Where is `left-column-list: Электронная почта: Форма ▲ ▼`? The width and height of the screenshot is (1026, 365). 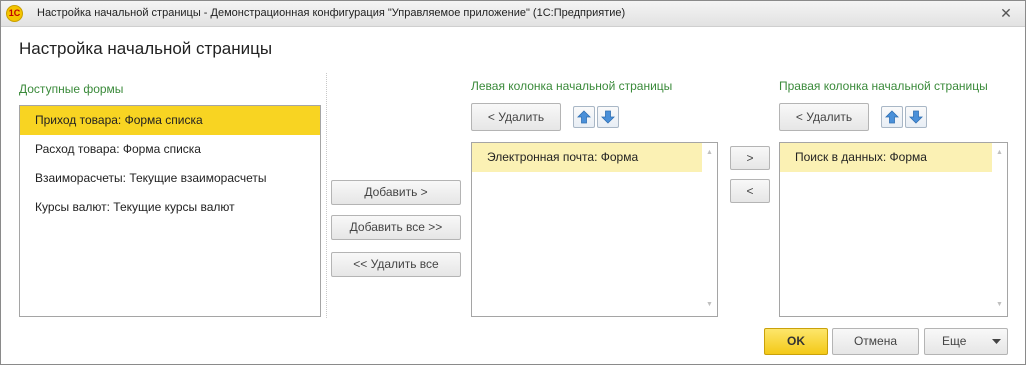 left-column-list: Электронная почта: Форма ▲ ▼ is located at coordinates (594, 229).